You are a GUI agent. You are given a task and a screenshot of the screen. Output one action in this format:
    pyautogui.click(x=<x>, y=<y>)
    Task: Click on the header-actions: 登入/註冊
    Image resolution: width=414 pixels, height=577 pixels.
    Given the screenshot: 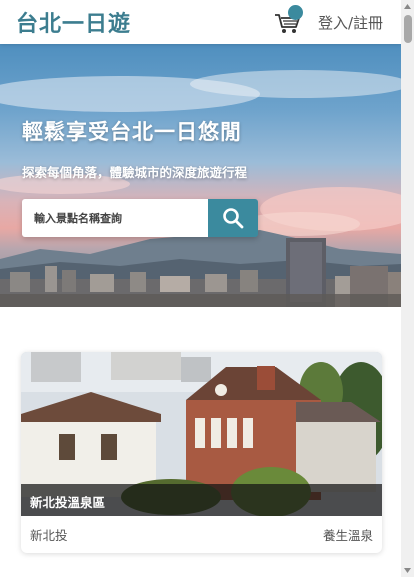 What is the action you would take?
    pyautogui.click(x=328, y=20)
    